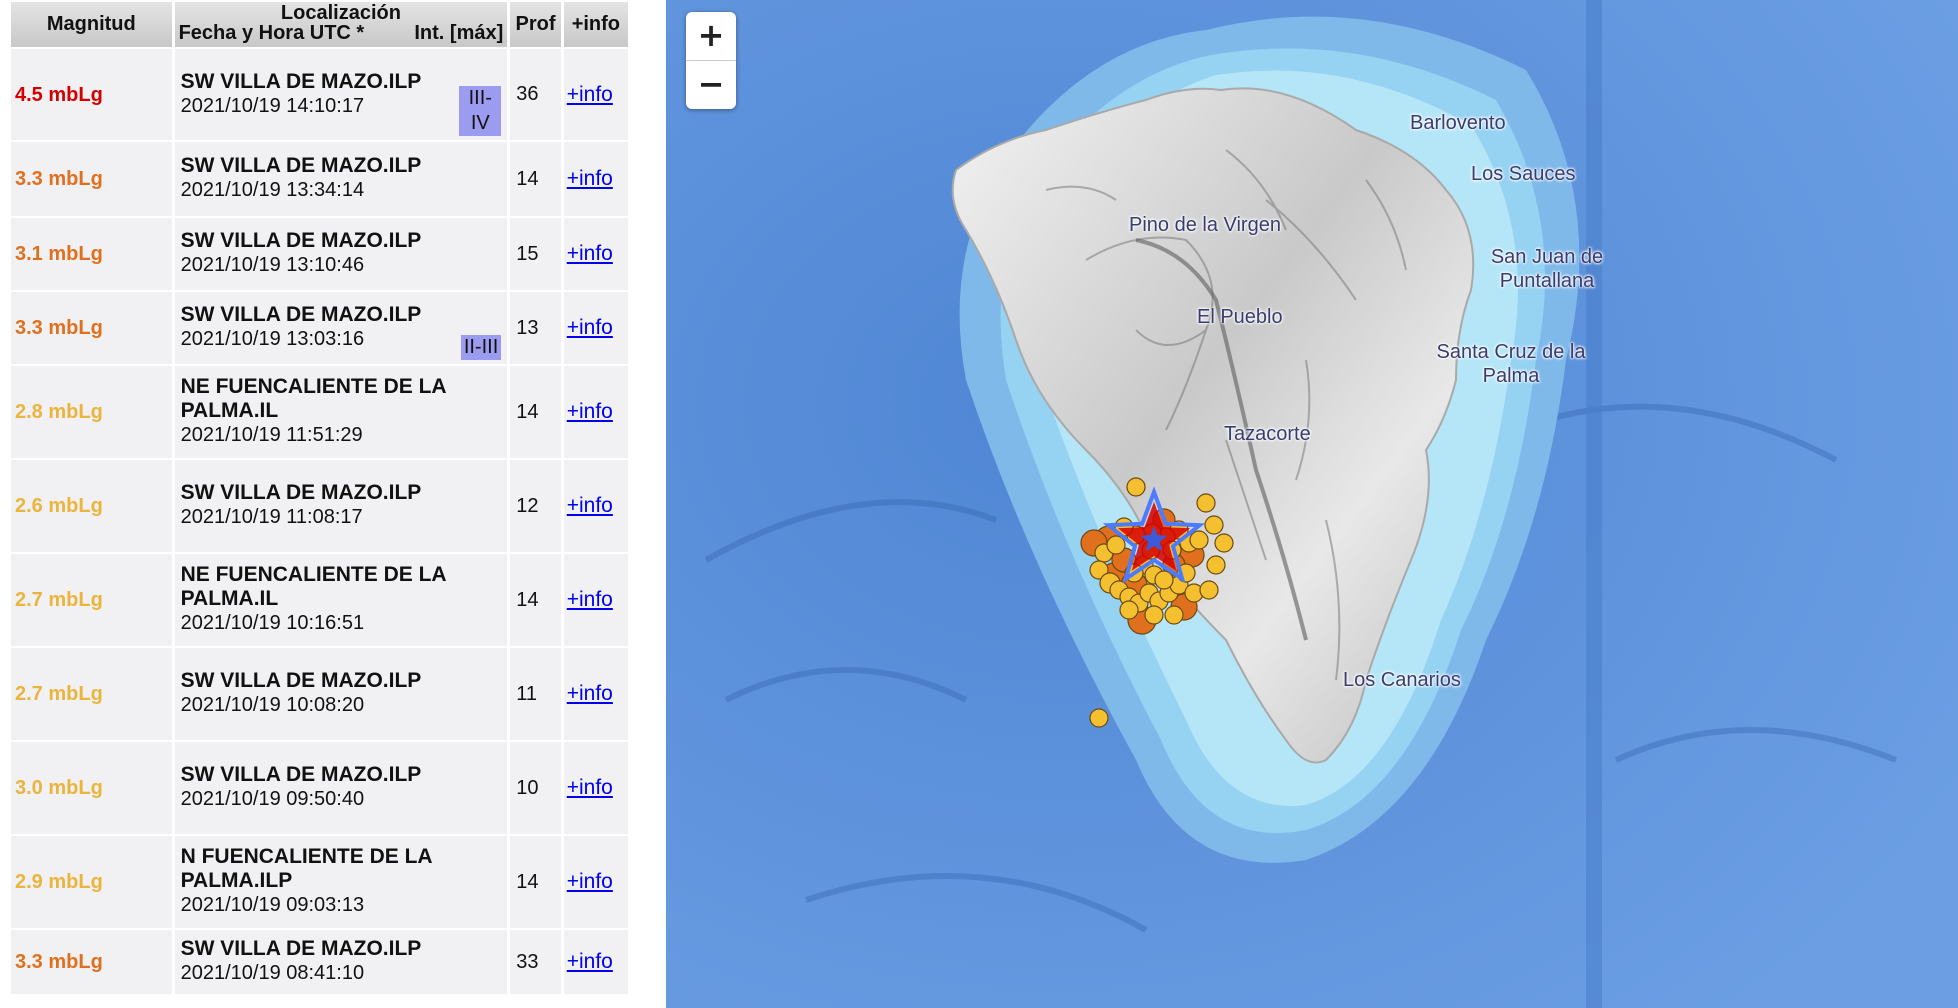  What do you see at coordinates (313, 398) in the screenshot?
I see `location-name: NE FUENCALIENTE DE LA PALMA.IL` at bounding box center [313, 398].